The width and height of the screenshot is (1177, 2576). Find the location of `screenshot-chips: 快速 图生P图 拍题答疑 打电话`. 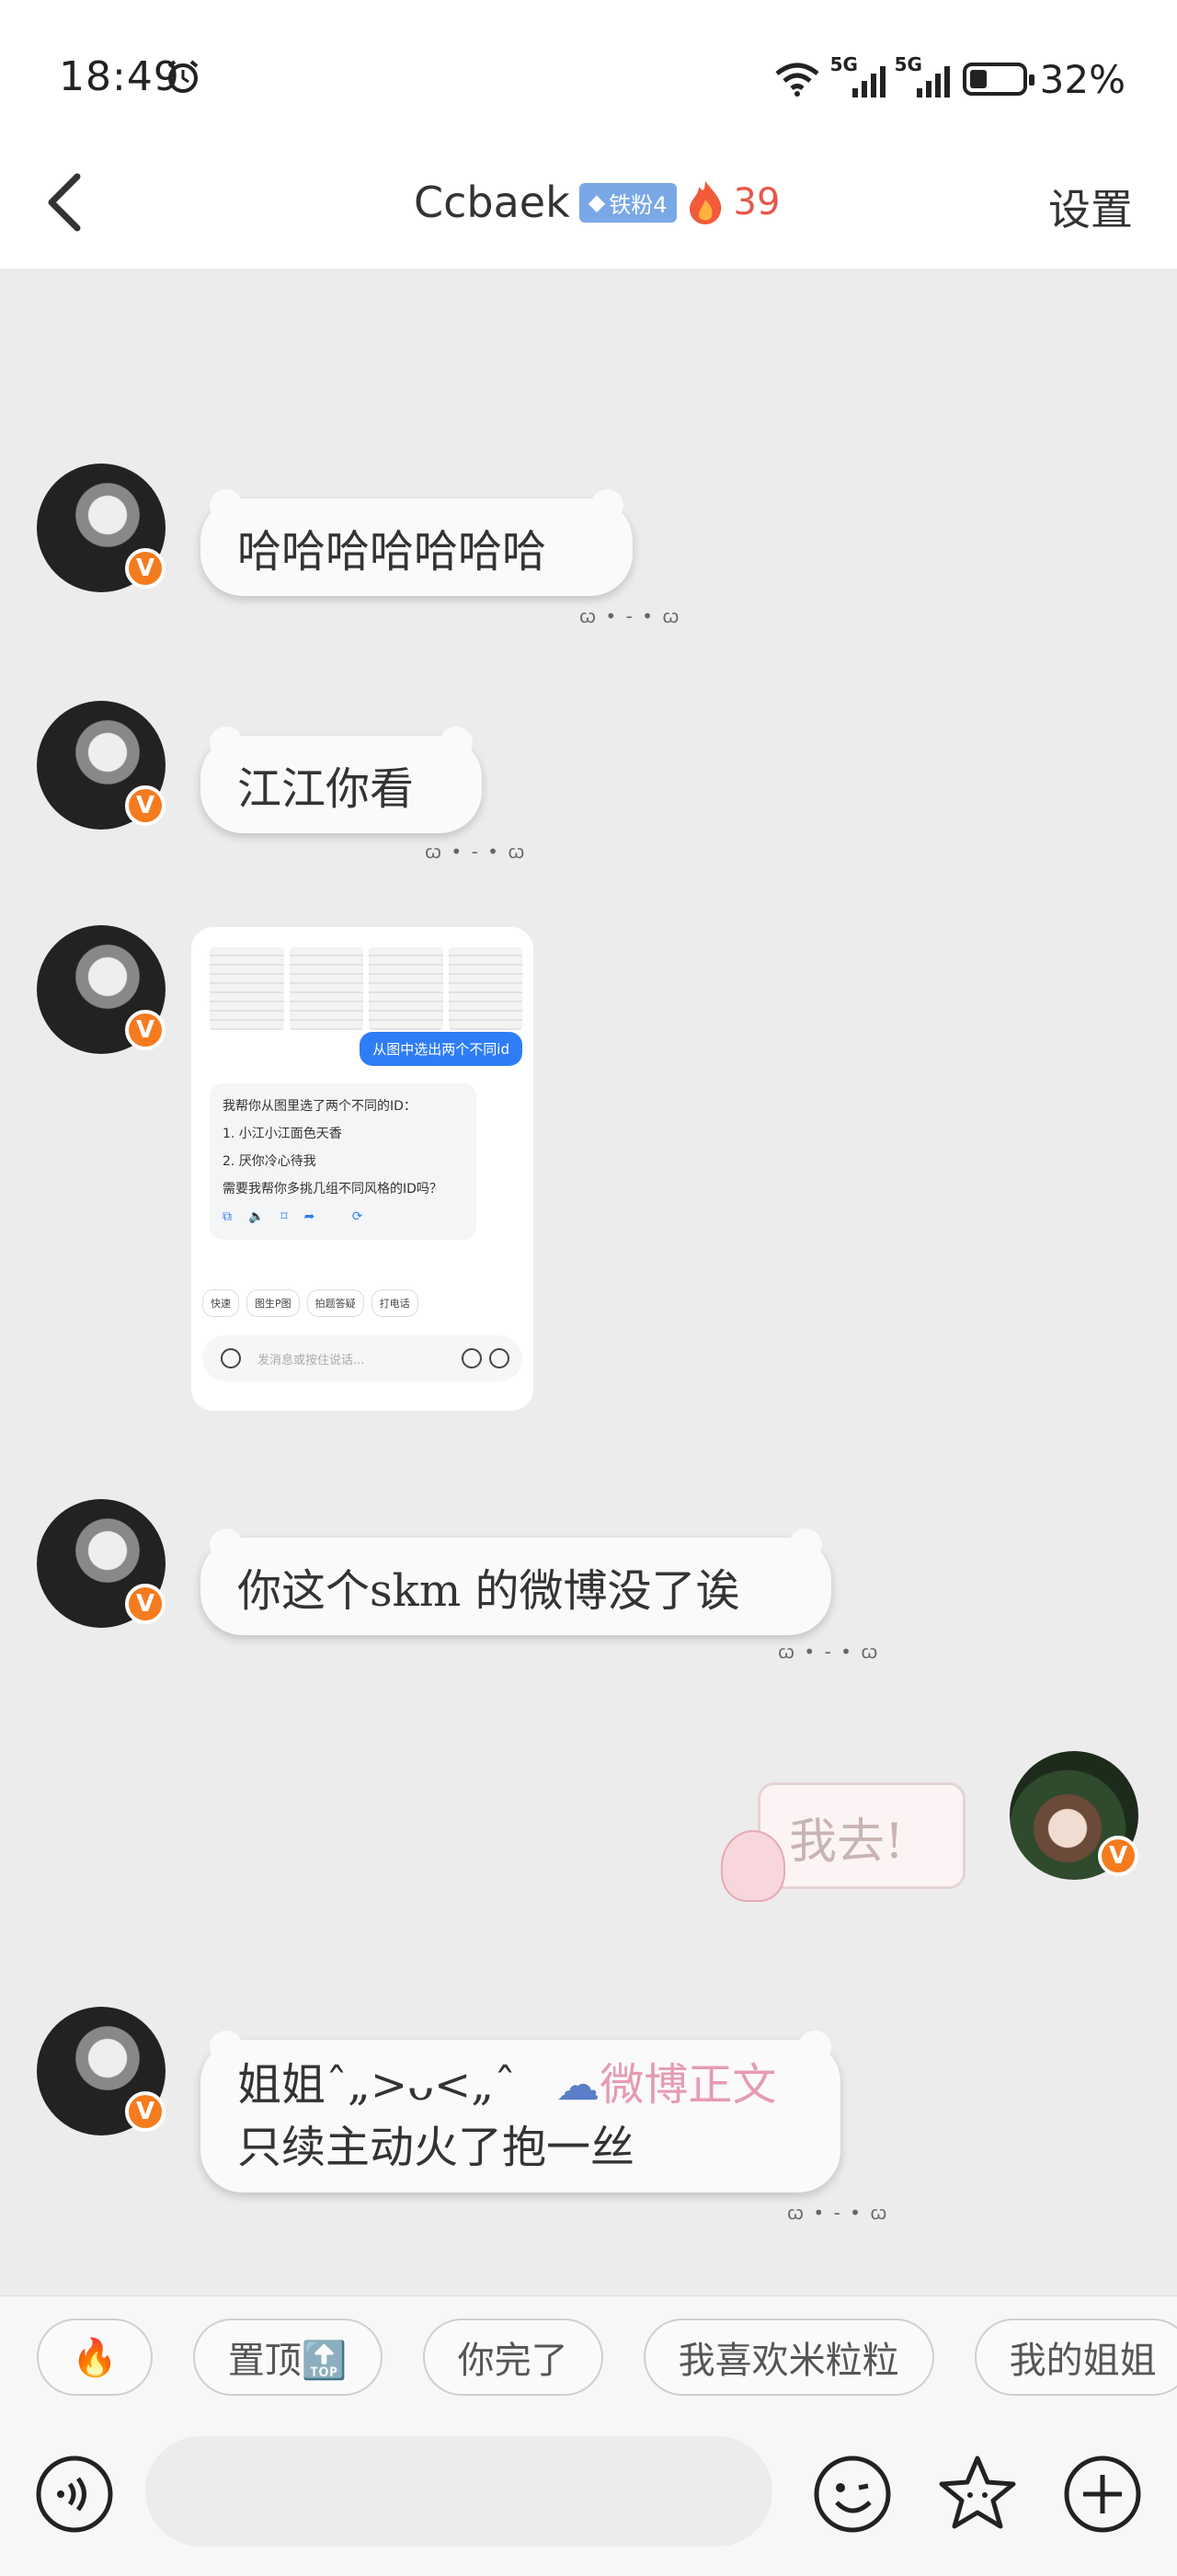

screenshot-chips: 快速 图生P图 拍题答疑 打电话 is located at coordinates (310, 1303).